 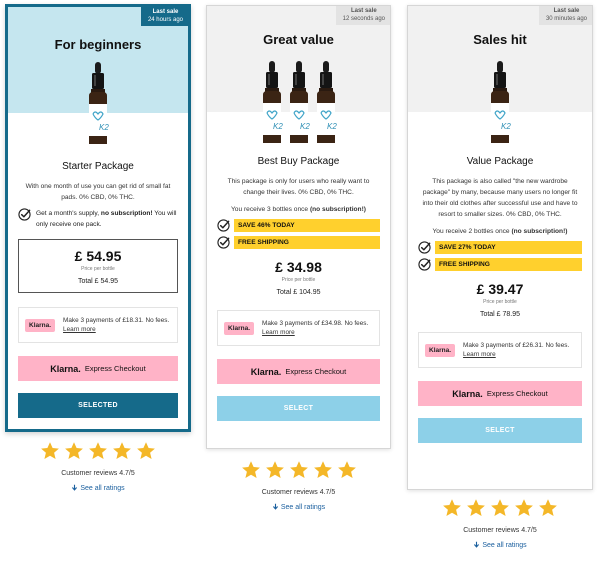 I want to click on card-heading: Great value, so click(x=298, y=39).